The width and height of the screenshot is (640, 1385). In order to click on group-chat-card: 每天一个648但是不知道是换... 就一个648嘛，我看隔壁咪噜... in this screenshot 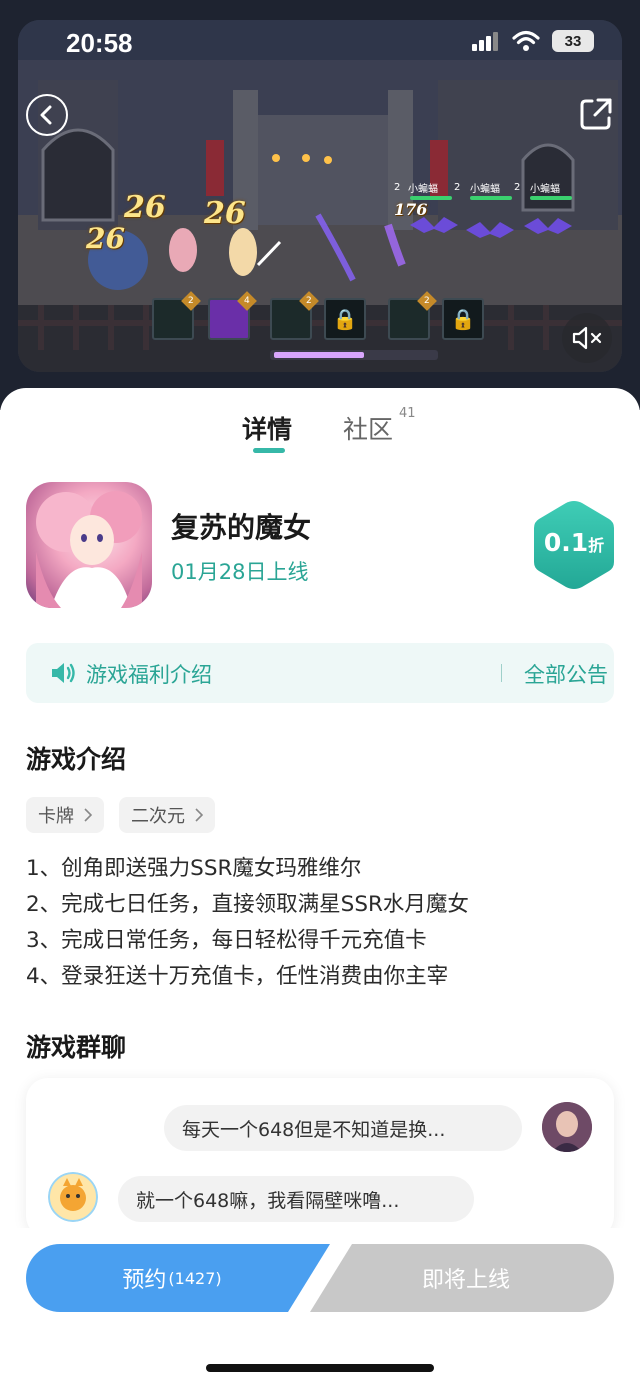, I will do `click(320, 1158)`.